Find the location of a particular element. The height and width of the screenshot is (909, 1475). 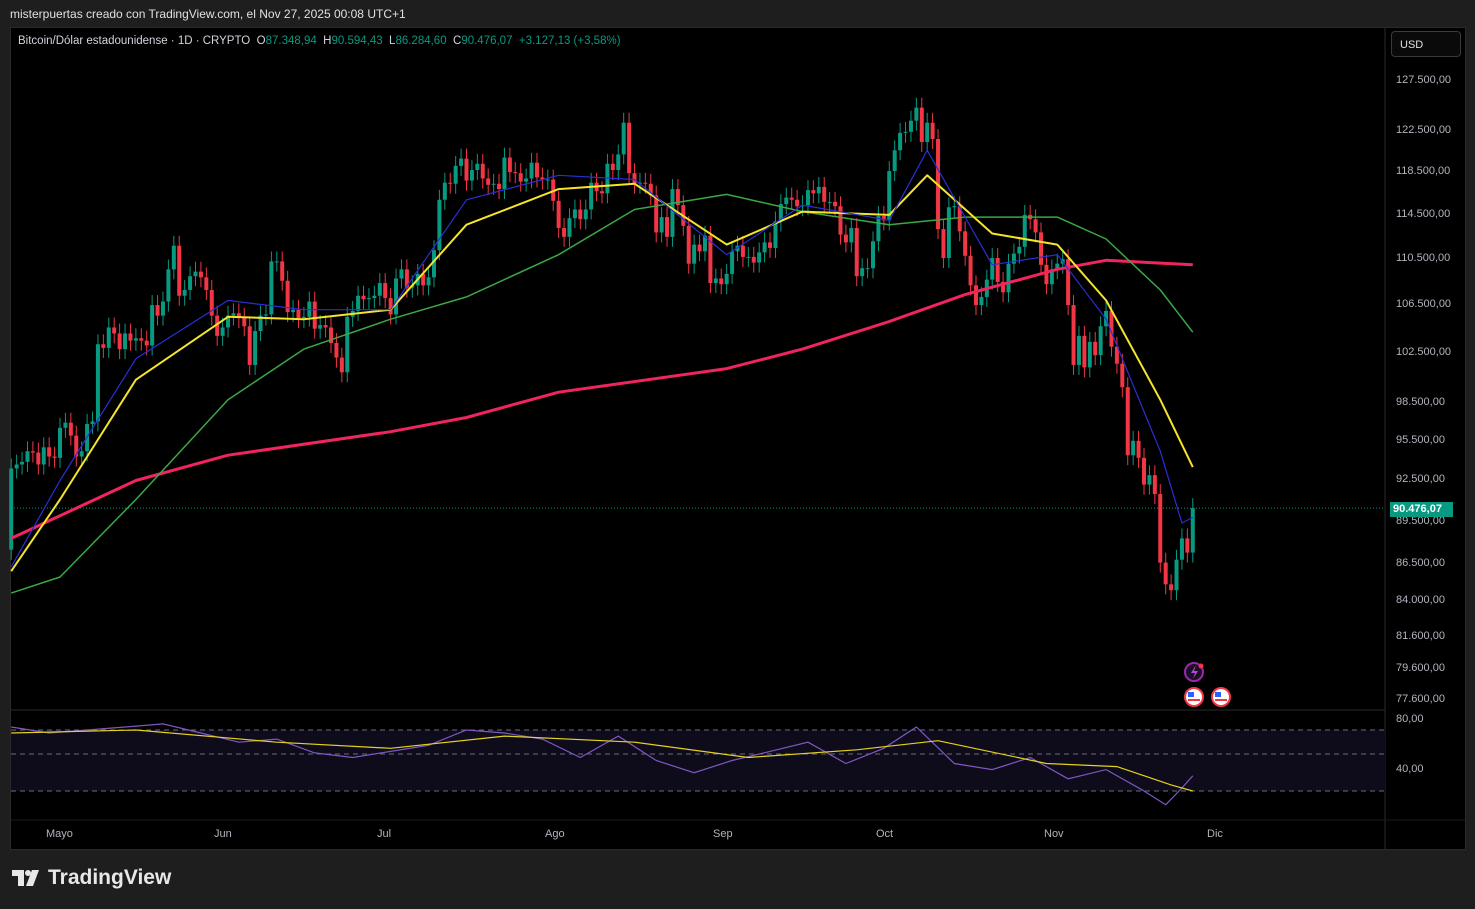

time-axis-label: Oct is located at coordinates (885, 834).